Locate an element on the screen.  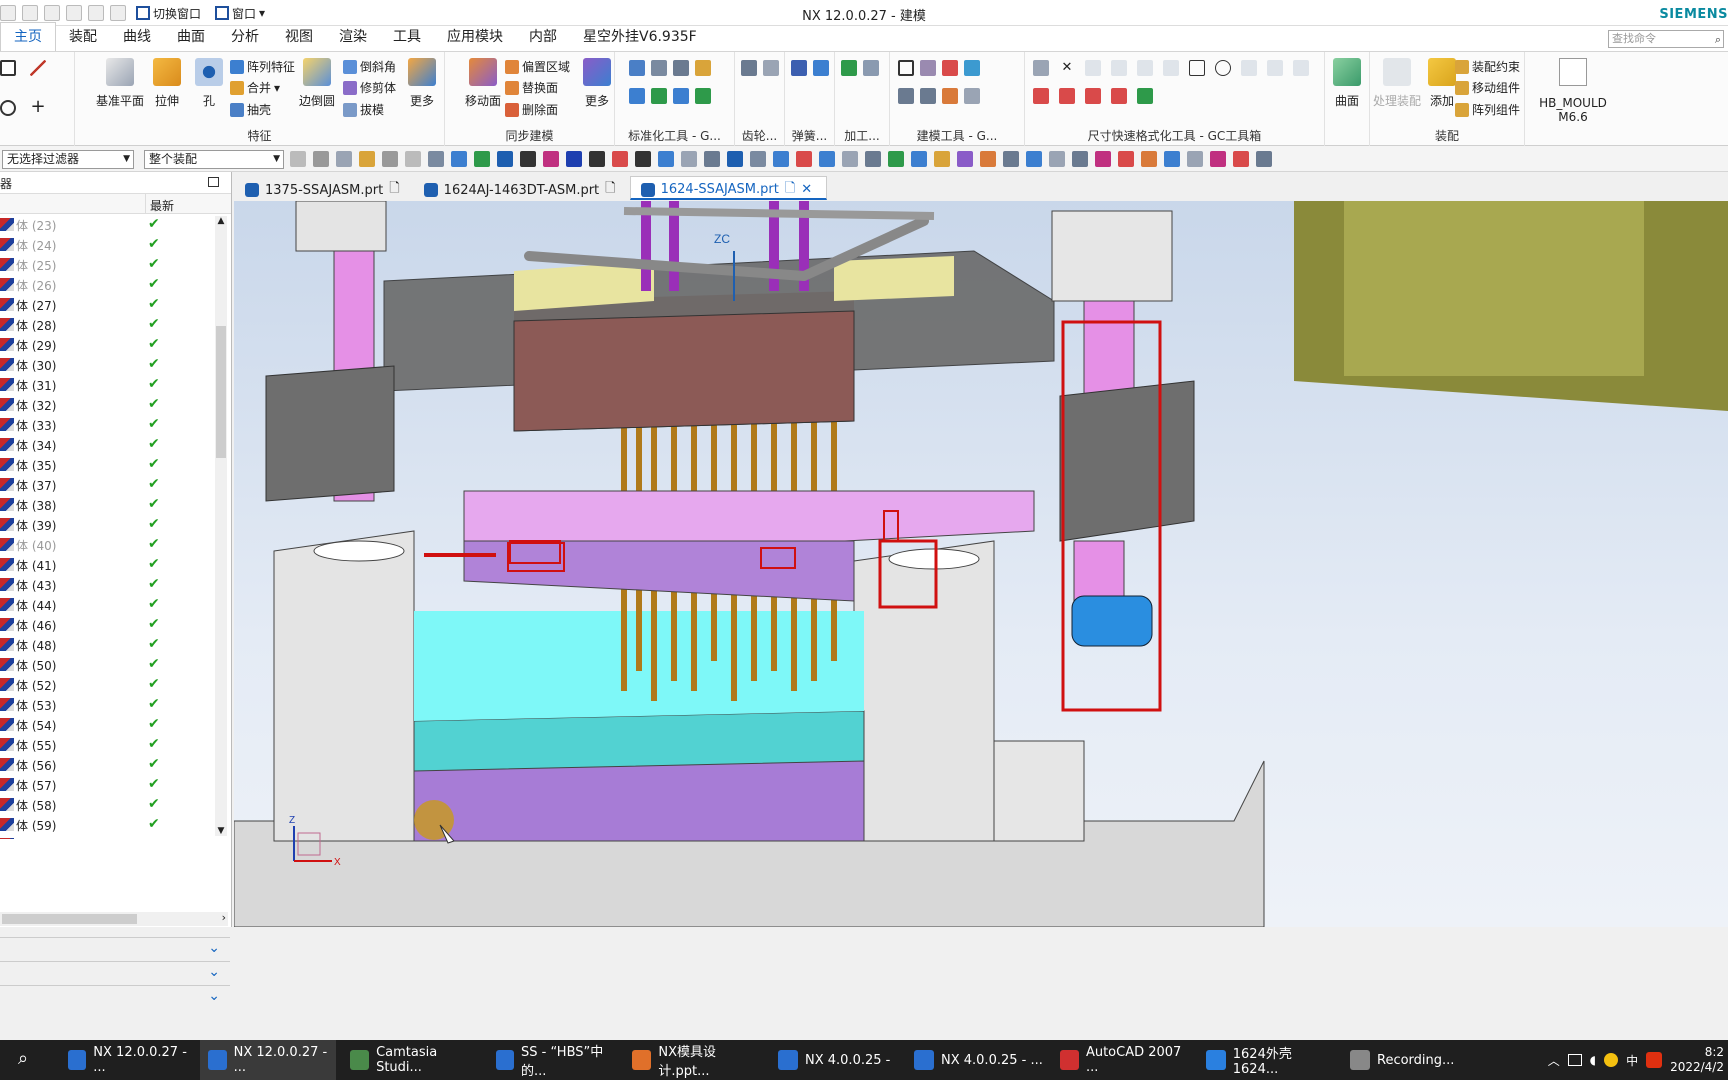
hb-mould-icon is located at coordinates (1573, 72).